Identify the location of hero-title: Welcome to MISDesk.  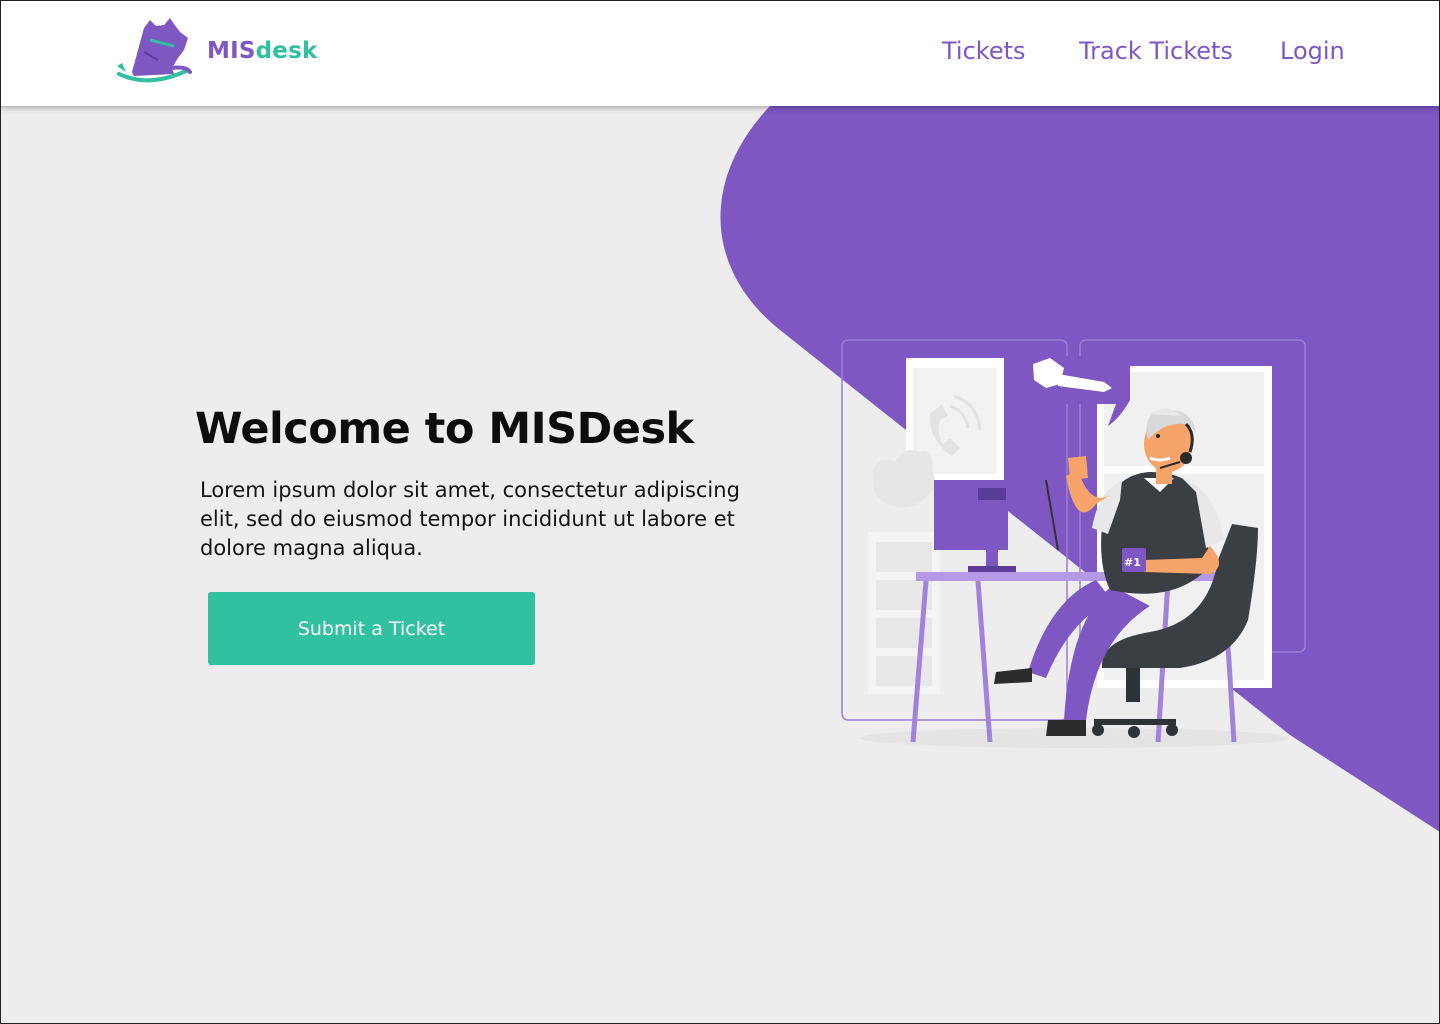
(444, 429).